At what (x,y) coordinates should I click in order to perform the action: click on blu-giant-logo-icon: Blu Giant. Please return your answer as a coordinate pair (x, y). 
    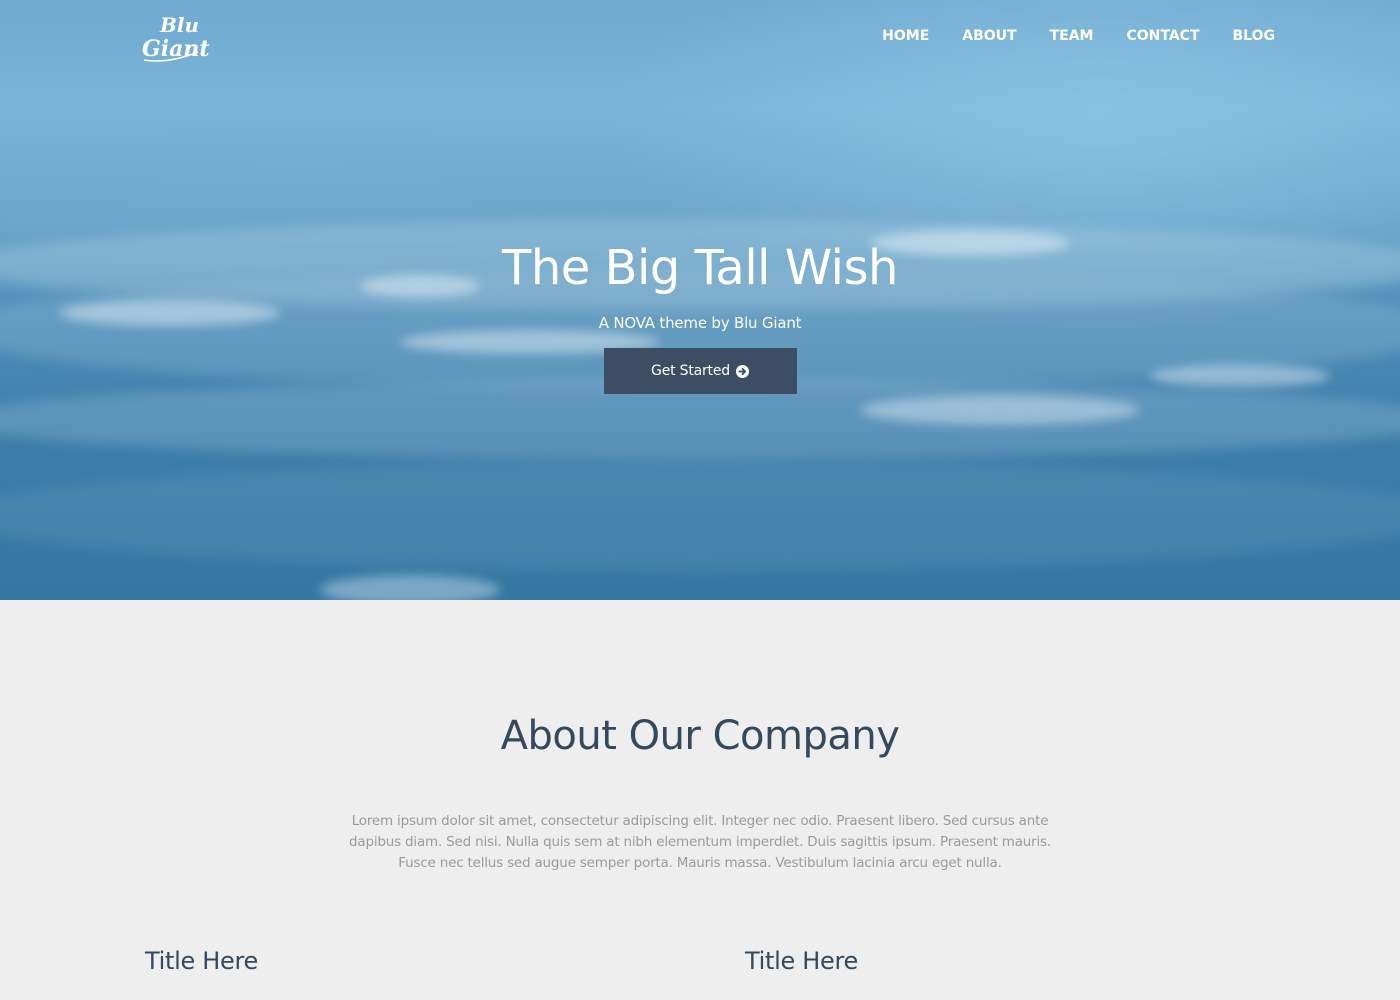
    Looking at the image, I should click on (176, 37).